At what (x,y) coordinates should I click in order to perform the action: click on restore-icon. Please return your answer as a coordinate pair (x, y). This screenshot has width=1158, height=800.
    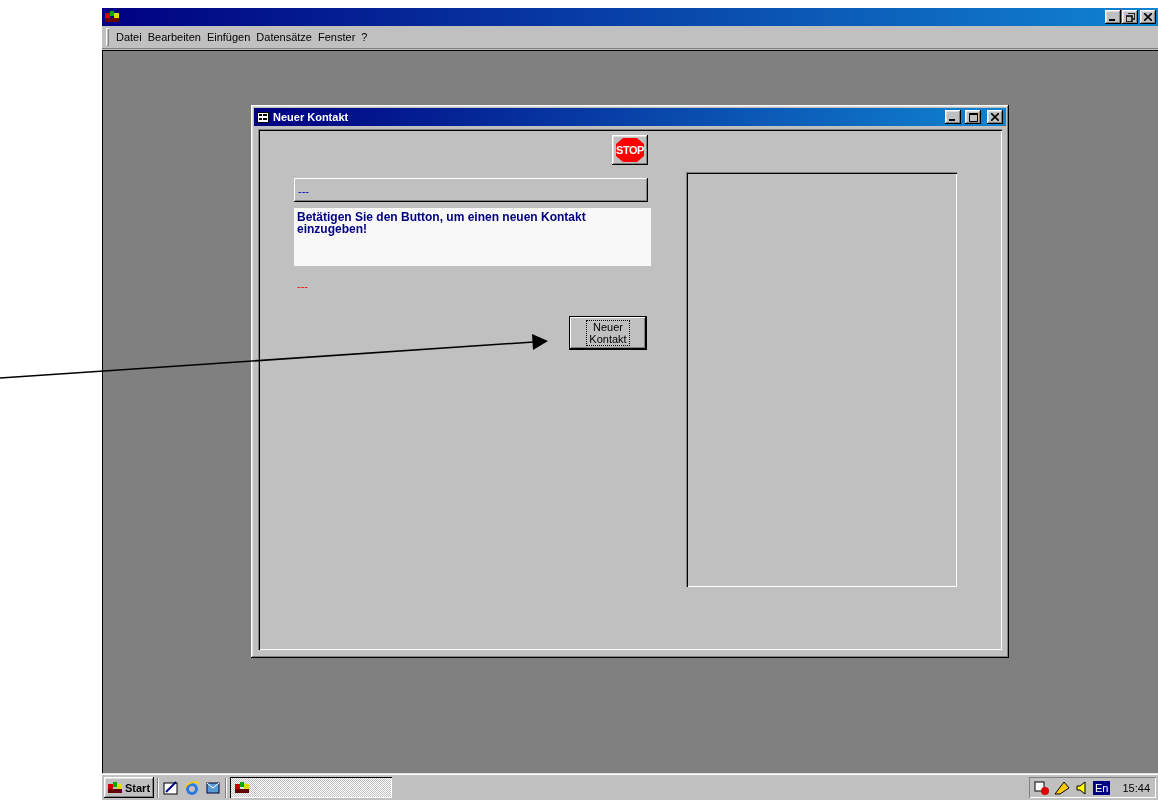
    Looking at the image, I should click on (1130, 17).